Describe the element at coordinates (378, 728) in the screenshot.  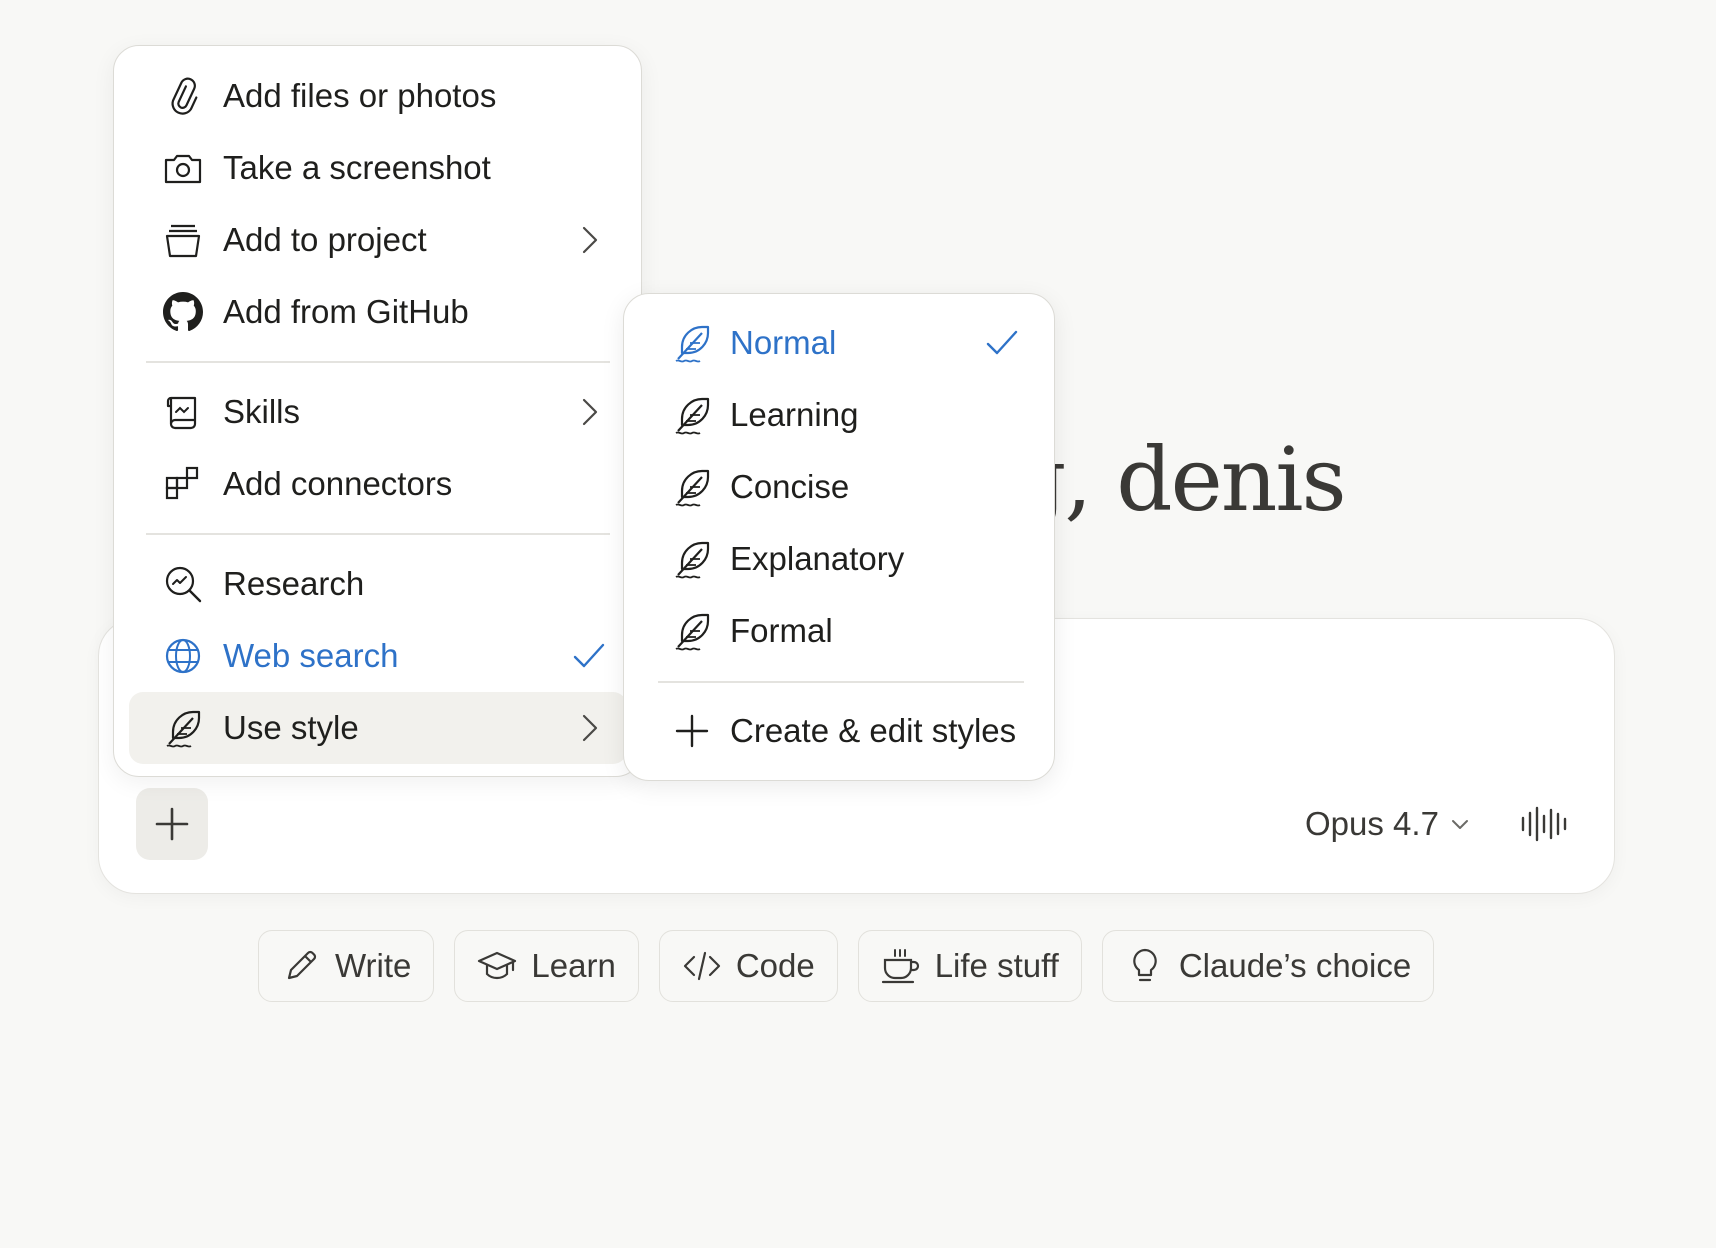
I see `menu-item-use-style: Use style` at that location.